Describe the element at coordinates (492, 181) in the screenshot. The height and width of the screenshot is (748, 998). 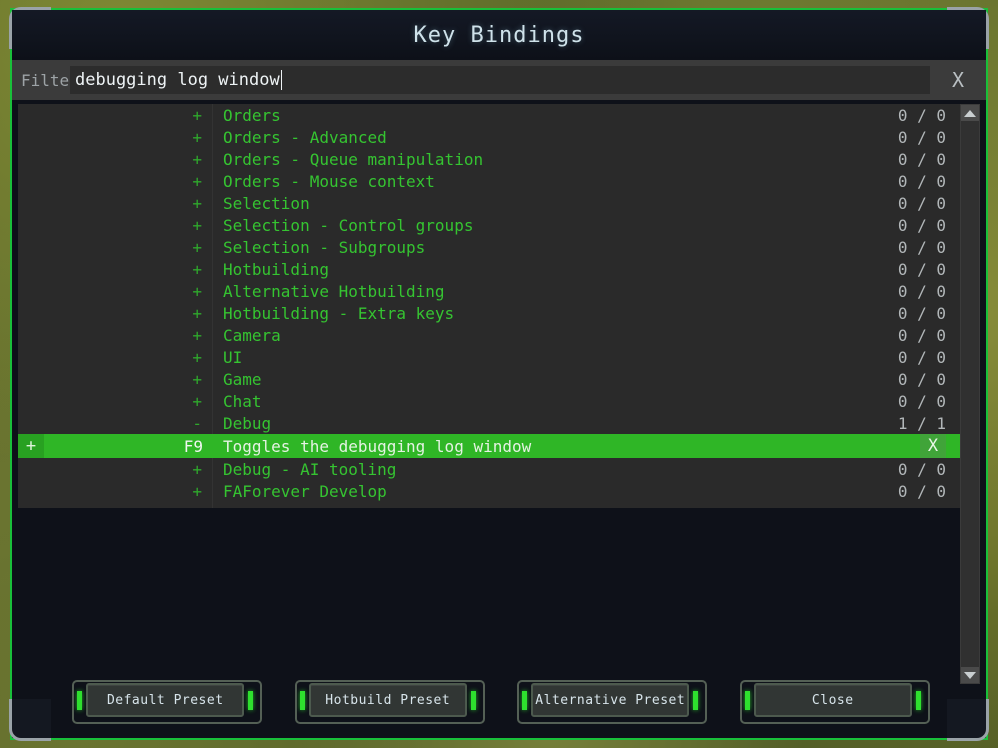
I see `category-row: + Orders - Mouse context 0 / 0` at that location.